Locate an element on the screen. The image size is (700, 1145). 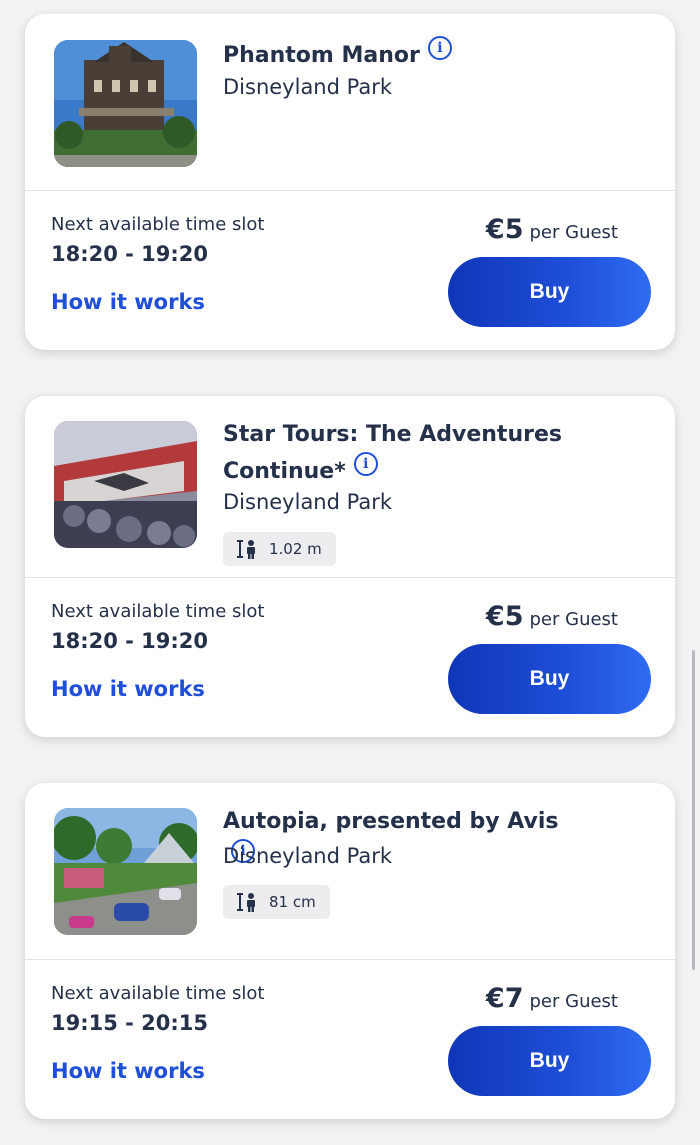
attraction-image-autopia is located at coordinates (125, 871).